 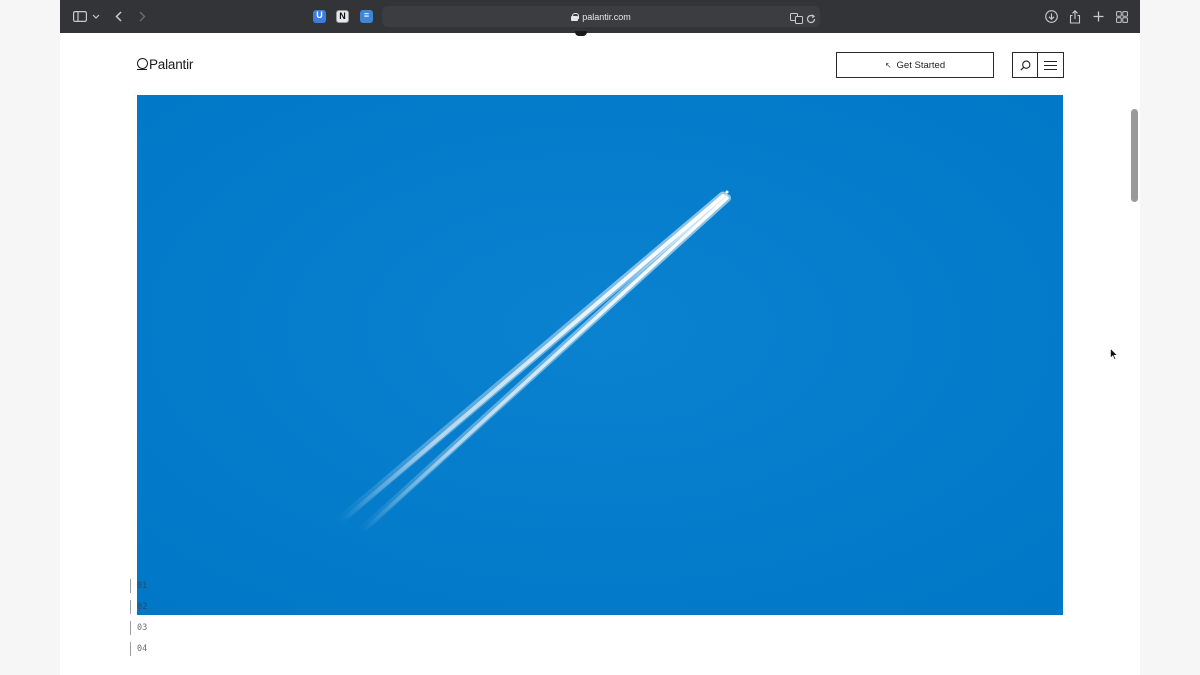 I want to click on header-icon-group, so click(x=1038, y=65).